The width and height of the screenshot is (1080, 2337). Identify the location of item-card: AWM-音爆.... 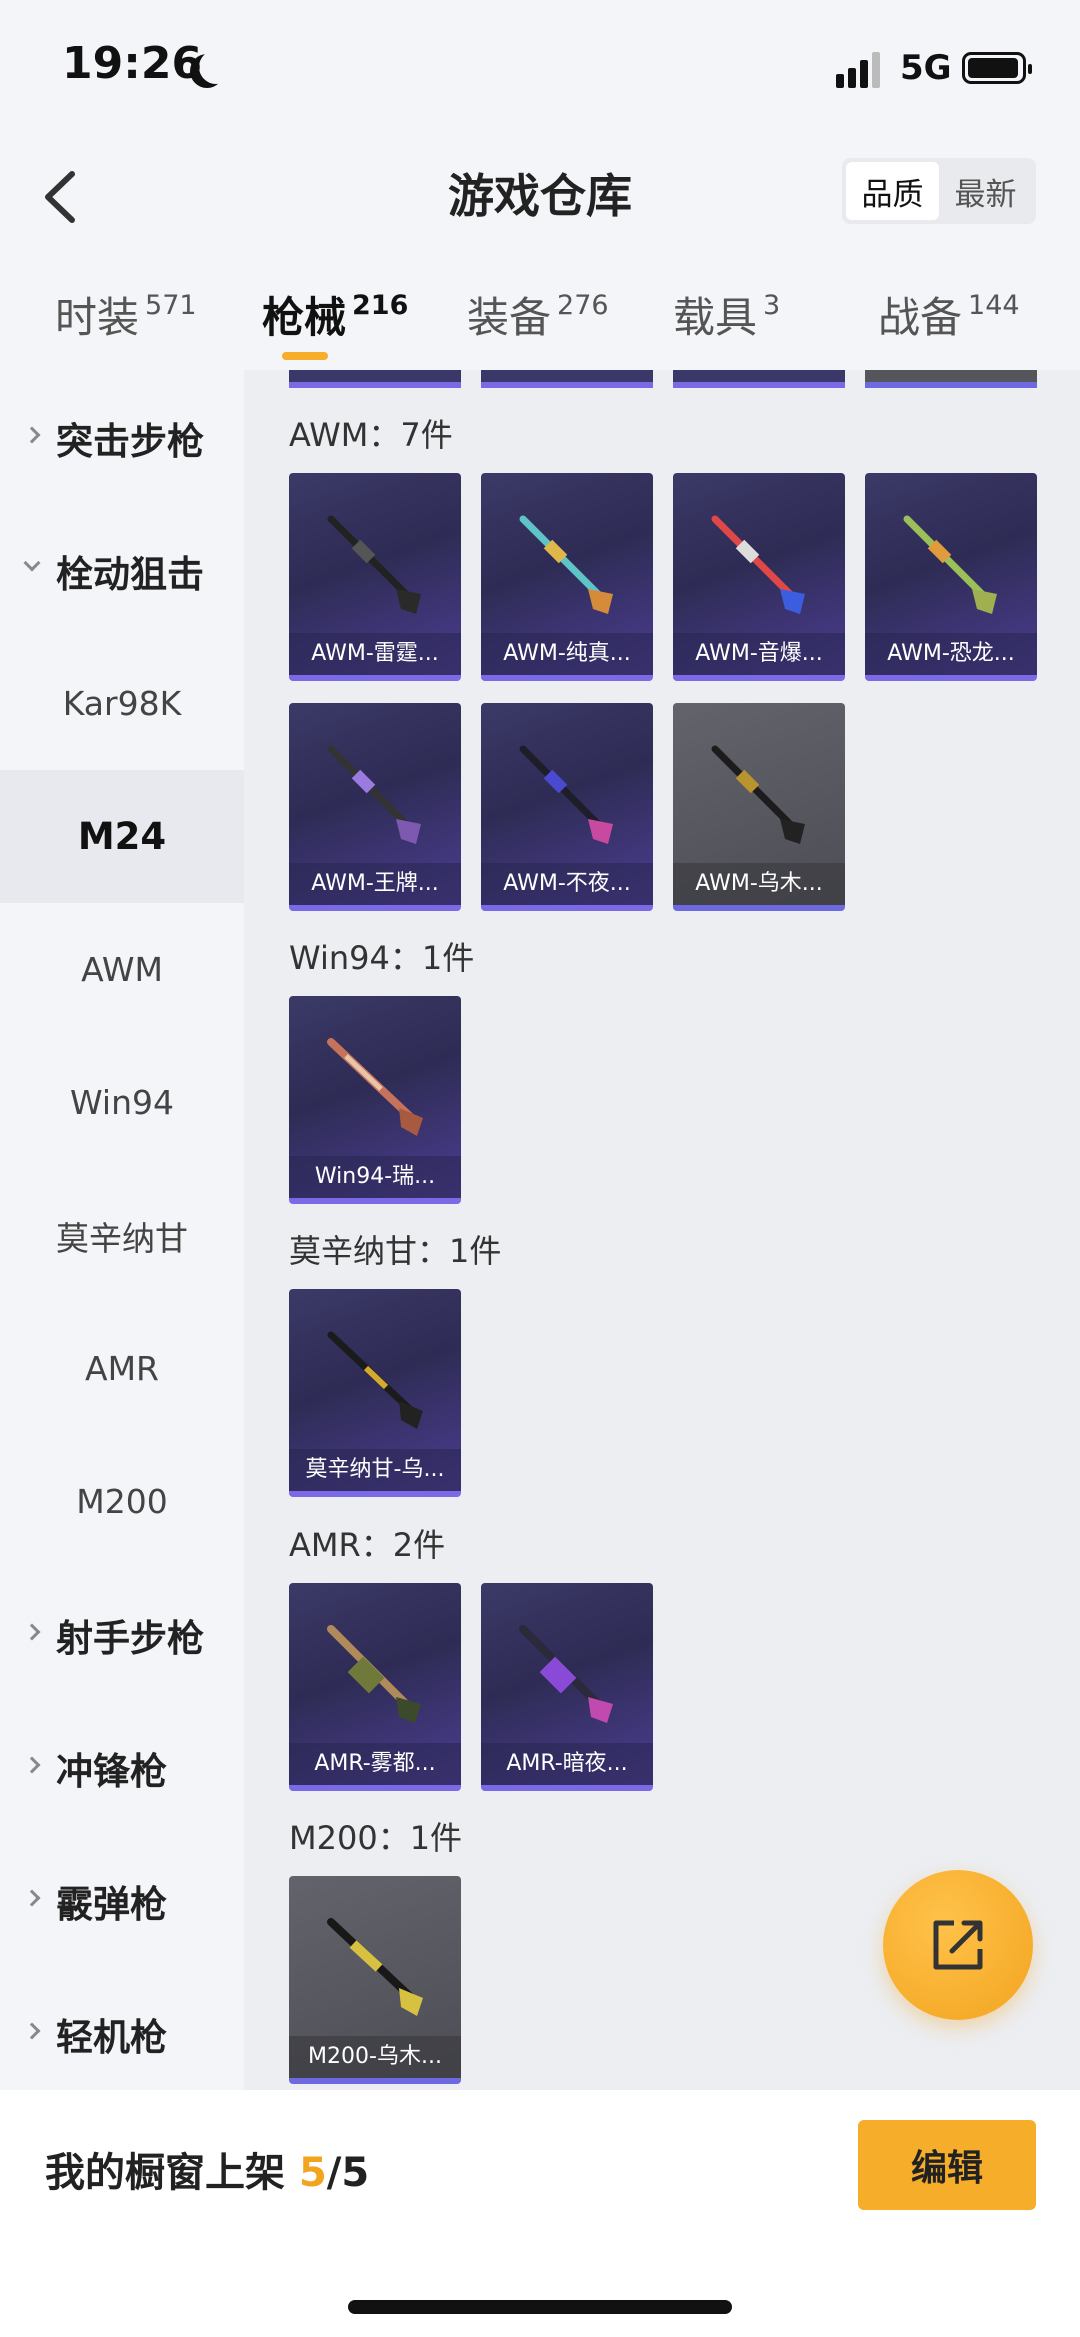
(759, 577).